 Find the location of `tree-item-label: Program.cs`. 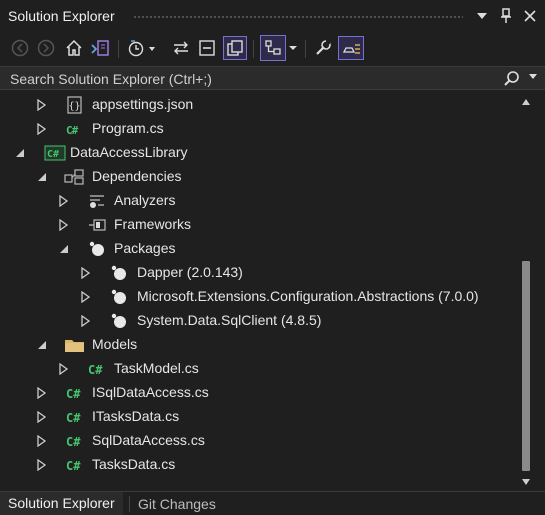

tree-item-label: Program.cs is located at coordinates (128, 128).